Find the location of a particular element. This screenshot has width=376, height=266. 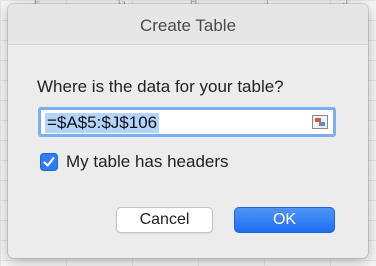

headers-checkbox-label: My table has headers is located at coordinates (147, 162).